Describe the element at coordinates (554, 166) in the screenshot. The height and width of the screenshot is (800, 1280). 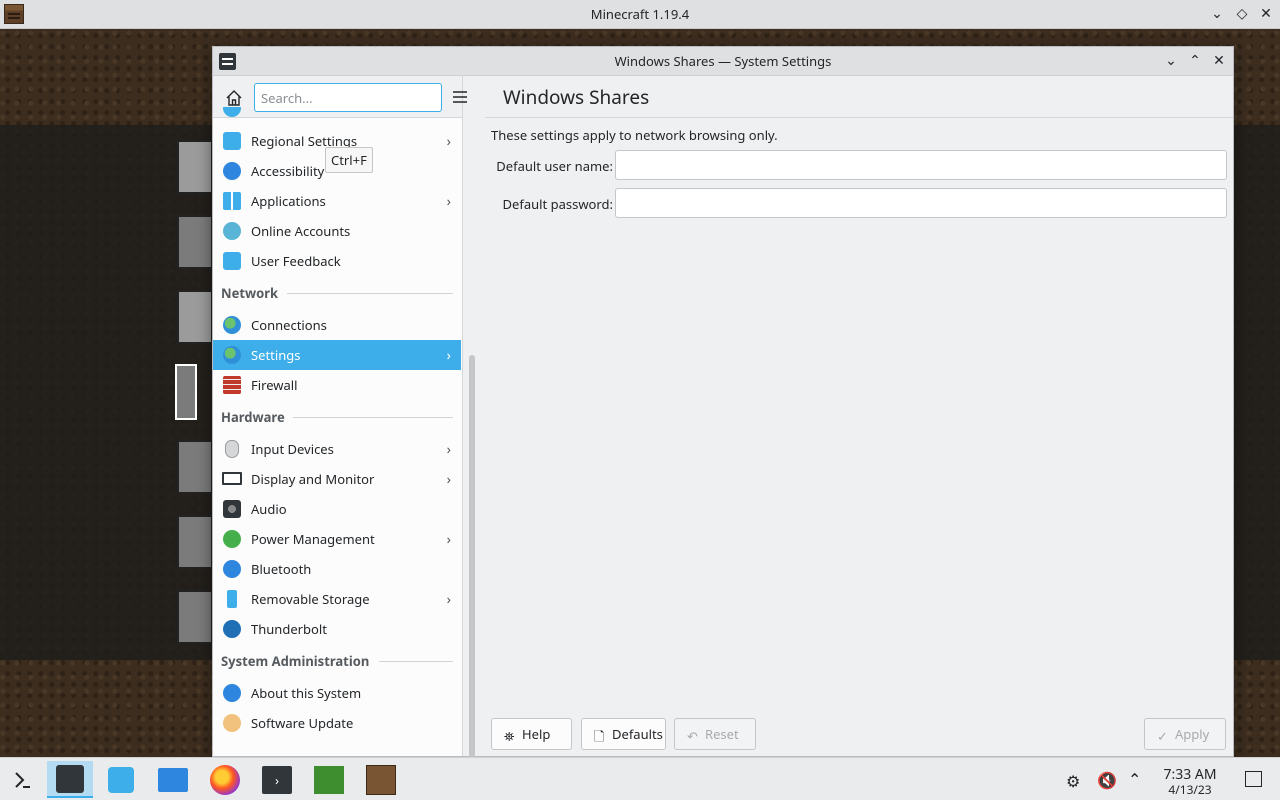
I see `default-username-label: Default user name:` at that location.